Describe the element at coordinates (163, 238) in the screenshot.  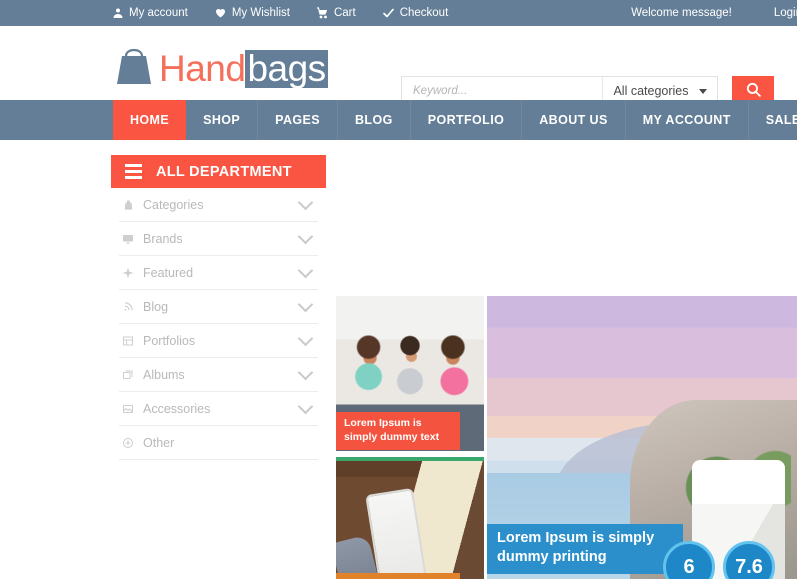
I see `sidebar-item-label: Brands` at that location.